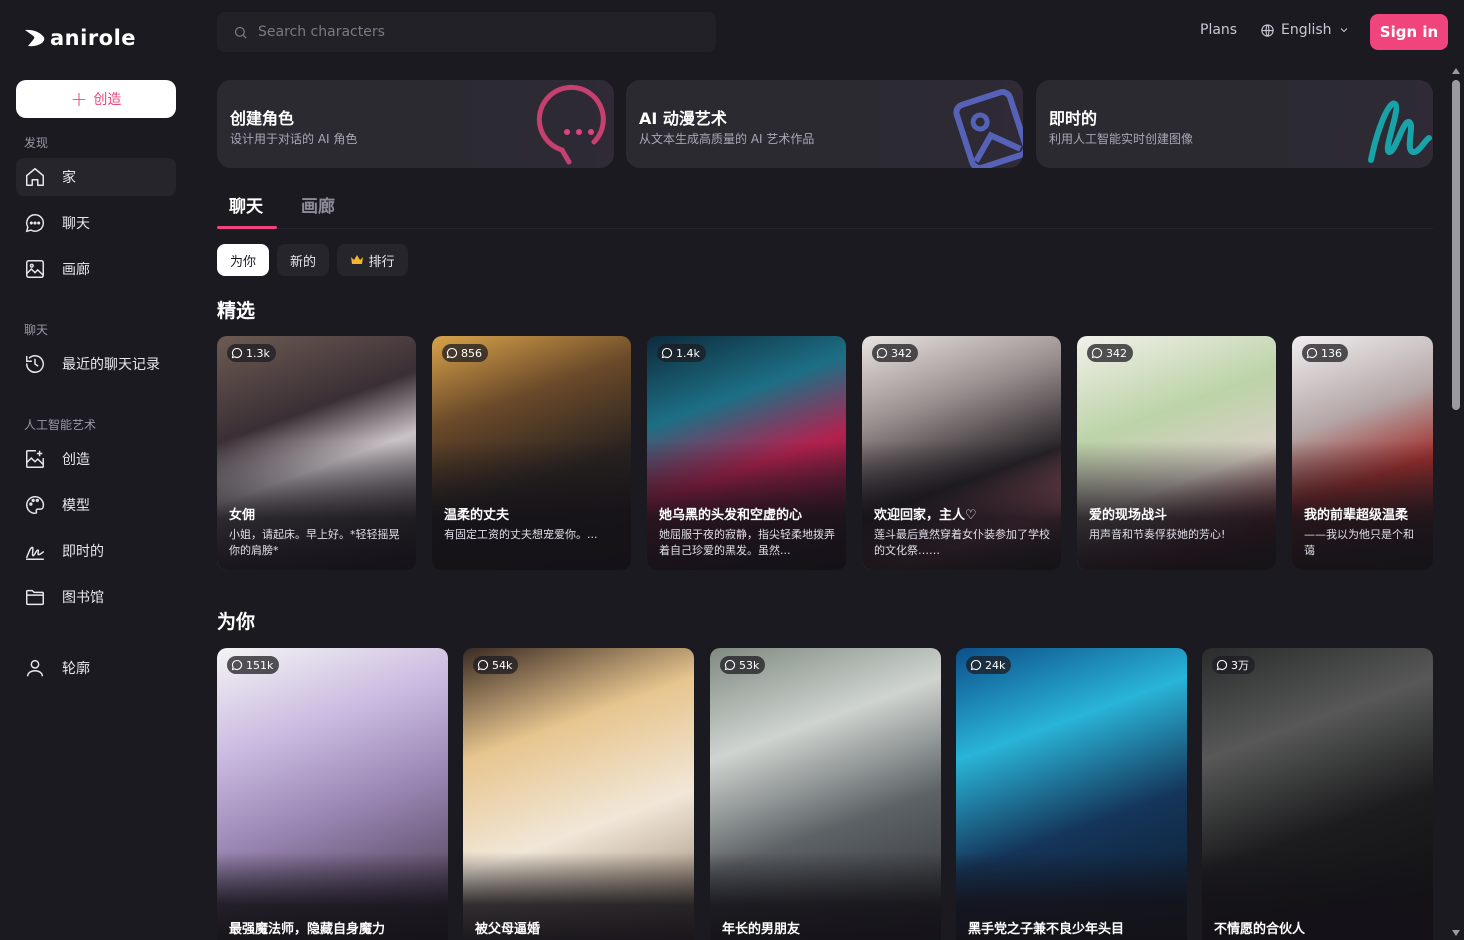 The image size is (1464, 940). I want to click on search-bar, so click(466, 32).